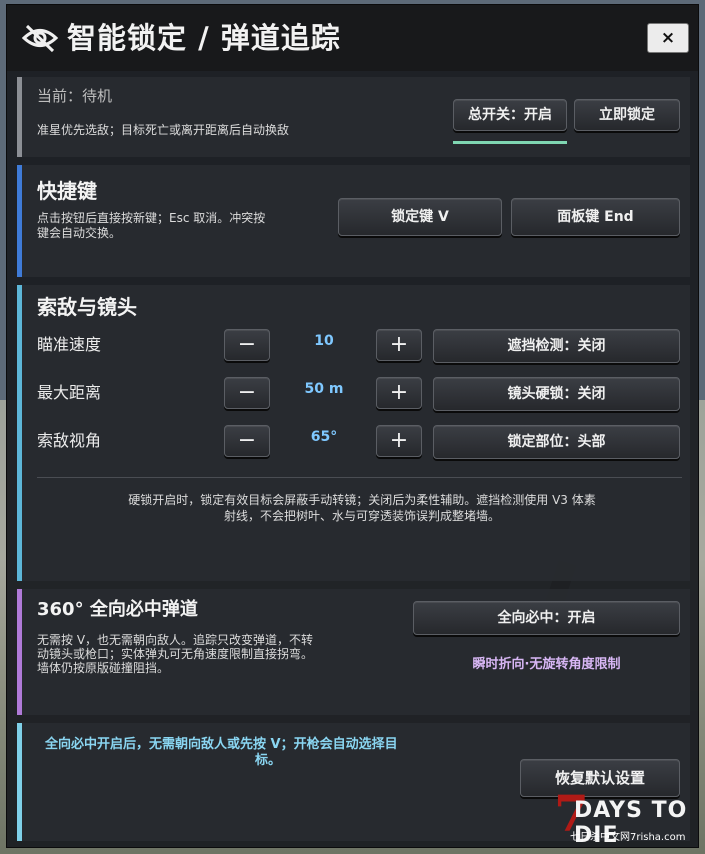  I want to click on lock-now-button: 立即锁定, so click(627, 115).